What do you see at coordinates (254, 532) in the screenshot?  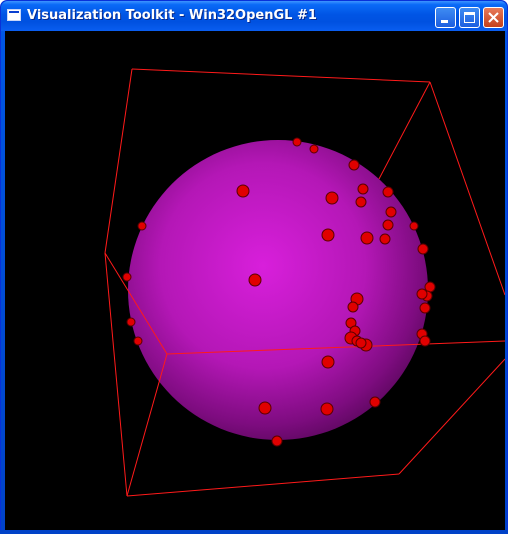 I see `window-bottom-border` at bounding box center [254, 532].